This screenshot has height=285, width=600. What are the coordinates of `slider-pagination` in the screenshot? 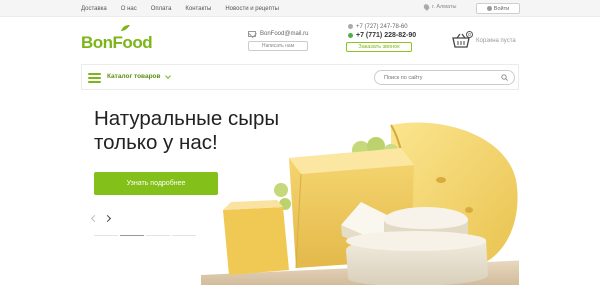 It's located at (145, 235).